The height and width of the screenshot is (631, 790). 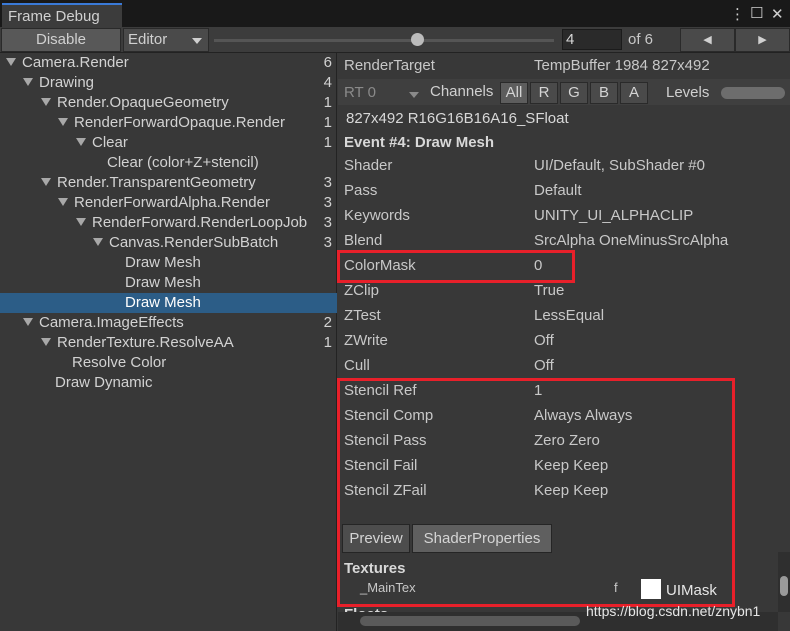 I want to click on tab-frame-debug: Frame Debug, so click(x=62, y=15).